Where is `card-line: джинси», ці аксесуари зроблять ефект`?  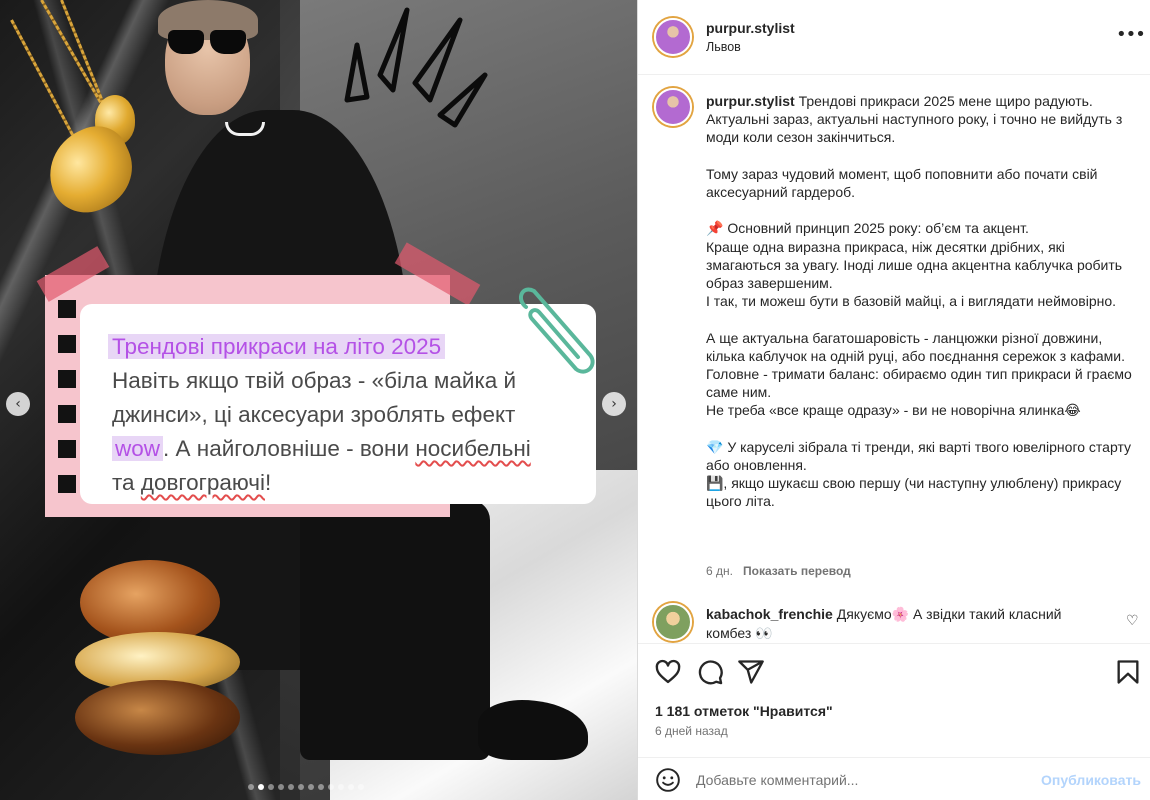
card-line: джинси», ці аксесуари зроблять ефект is located at coordinates (314, 414).